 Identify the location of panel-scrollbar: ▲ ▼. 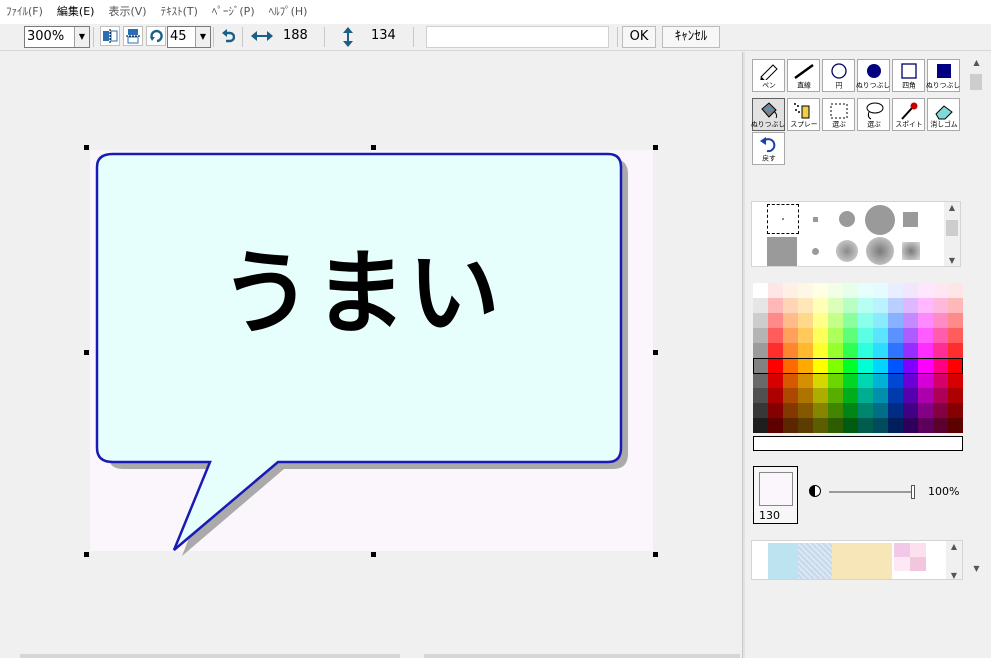
(976, 318).